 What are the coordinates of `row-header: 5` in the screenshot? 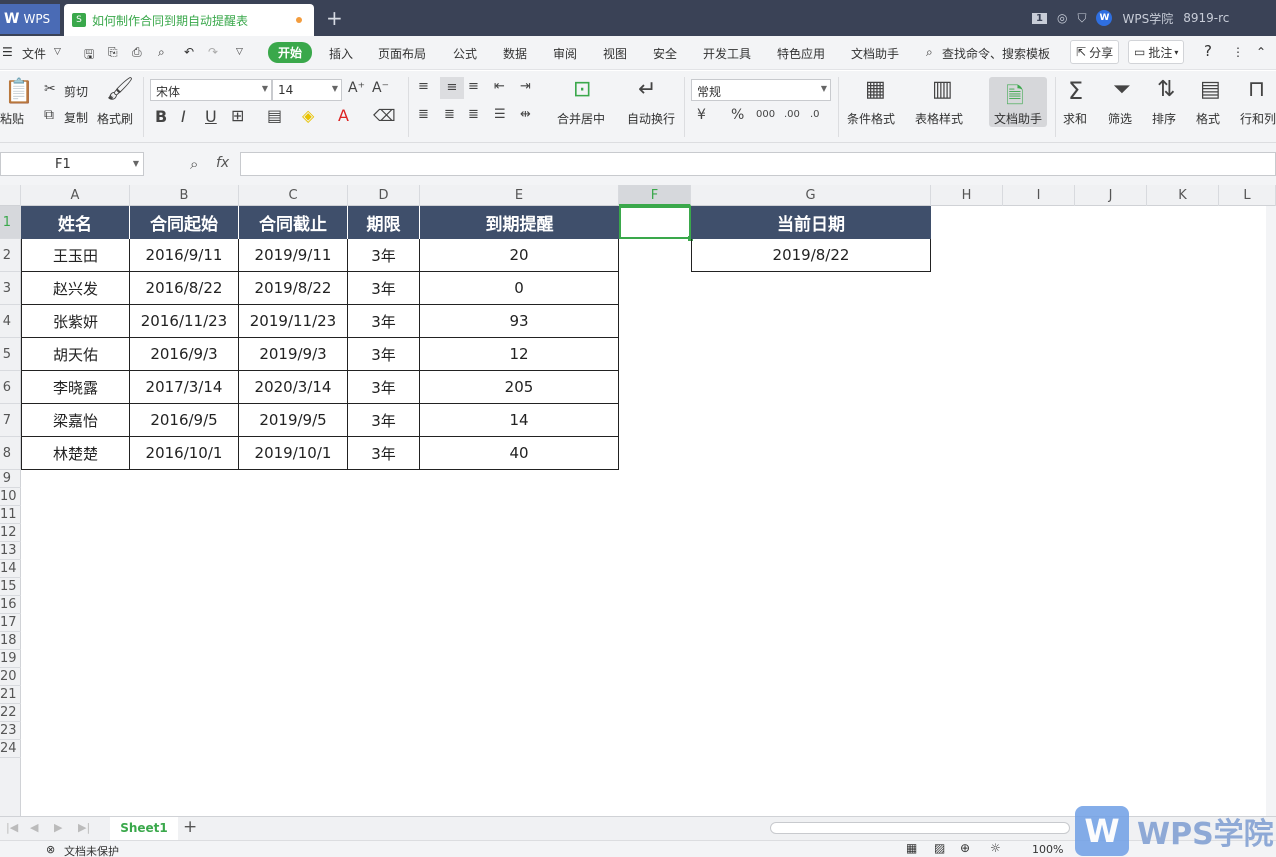 It's located at (10, 354).